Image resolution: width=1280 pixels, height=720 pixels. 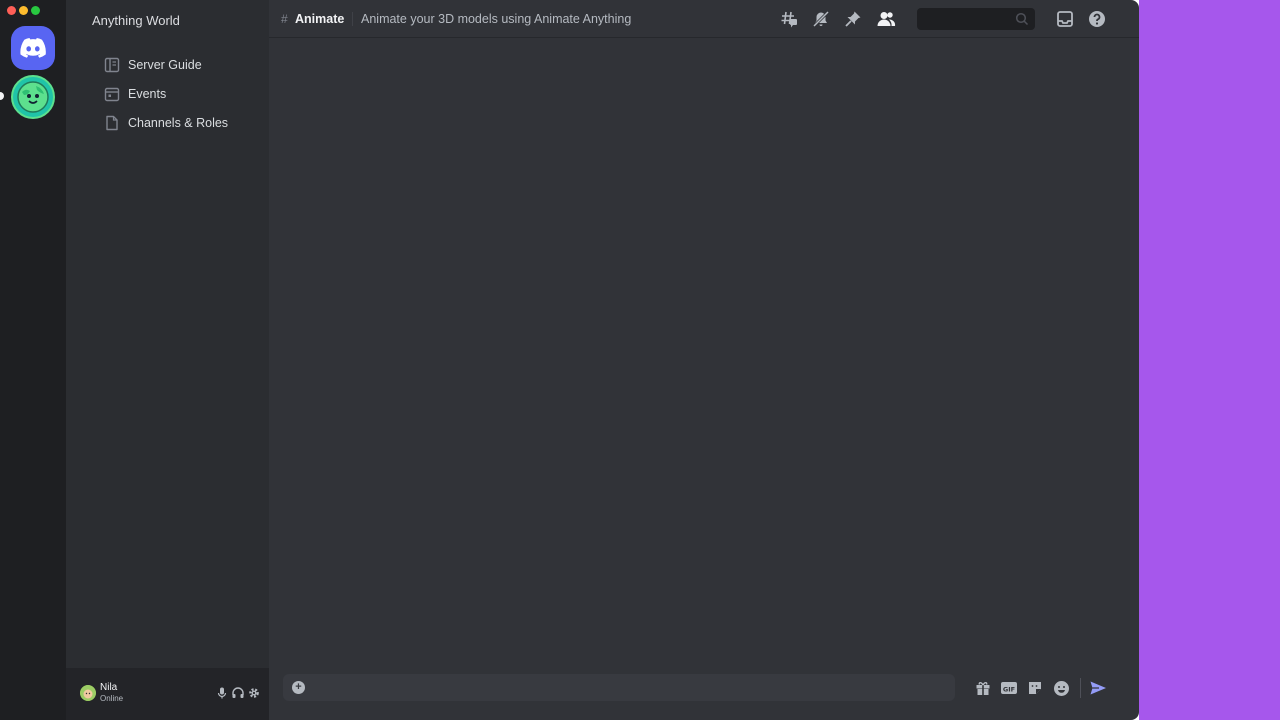 I want to click on server-name: Anything World, so click(x=136, y=20).